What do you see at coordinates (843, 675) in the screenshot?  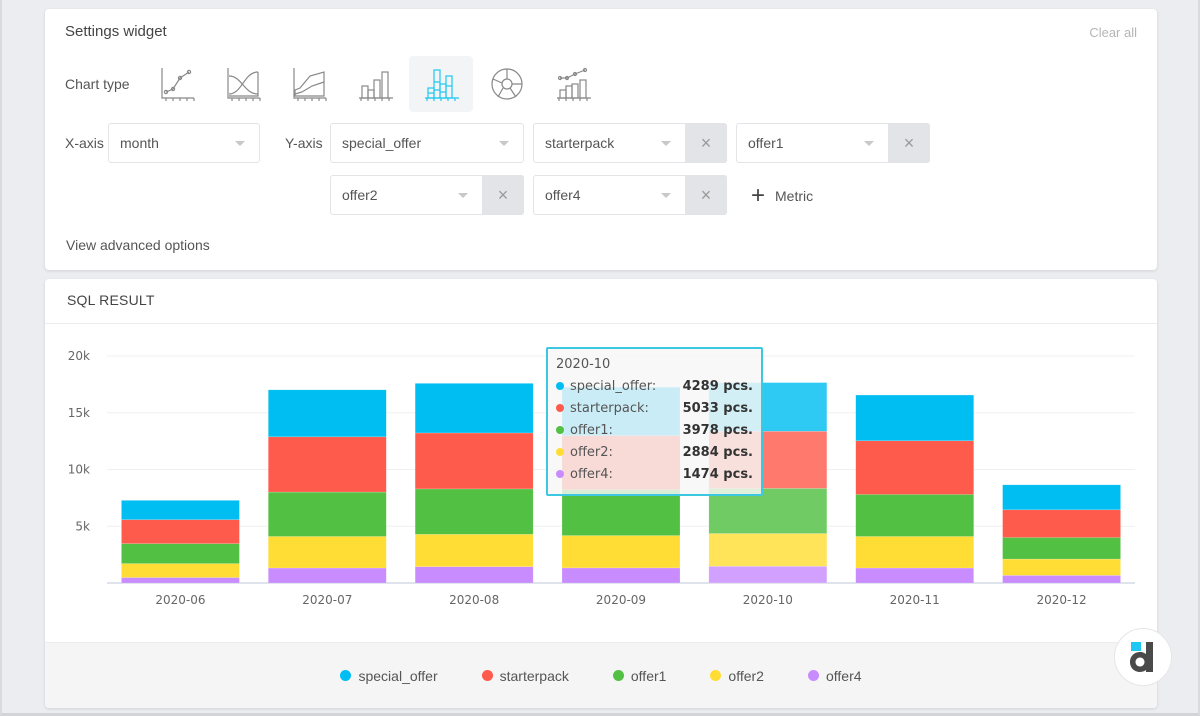 I see `legend-label: offer4` at bounding box center [843, 675].